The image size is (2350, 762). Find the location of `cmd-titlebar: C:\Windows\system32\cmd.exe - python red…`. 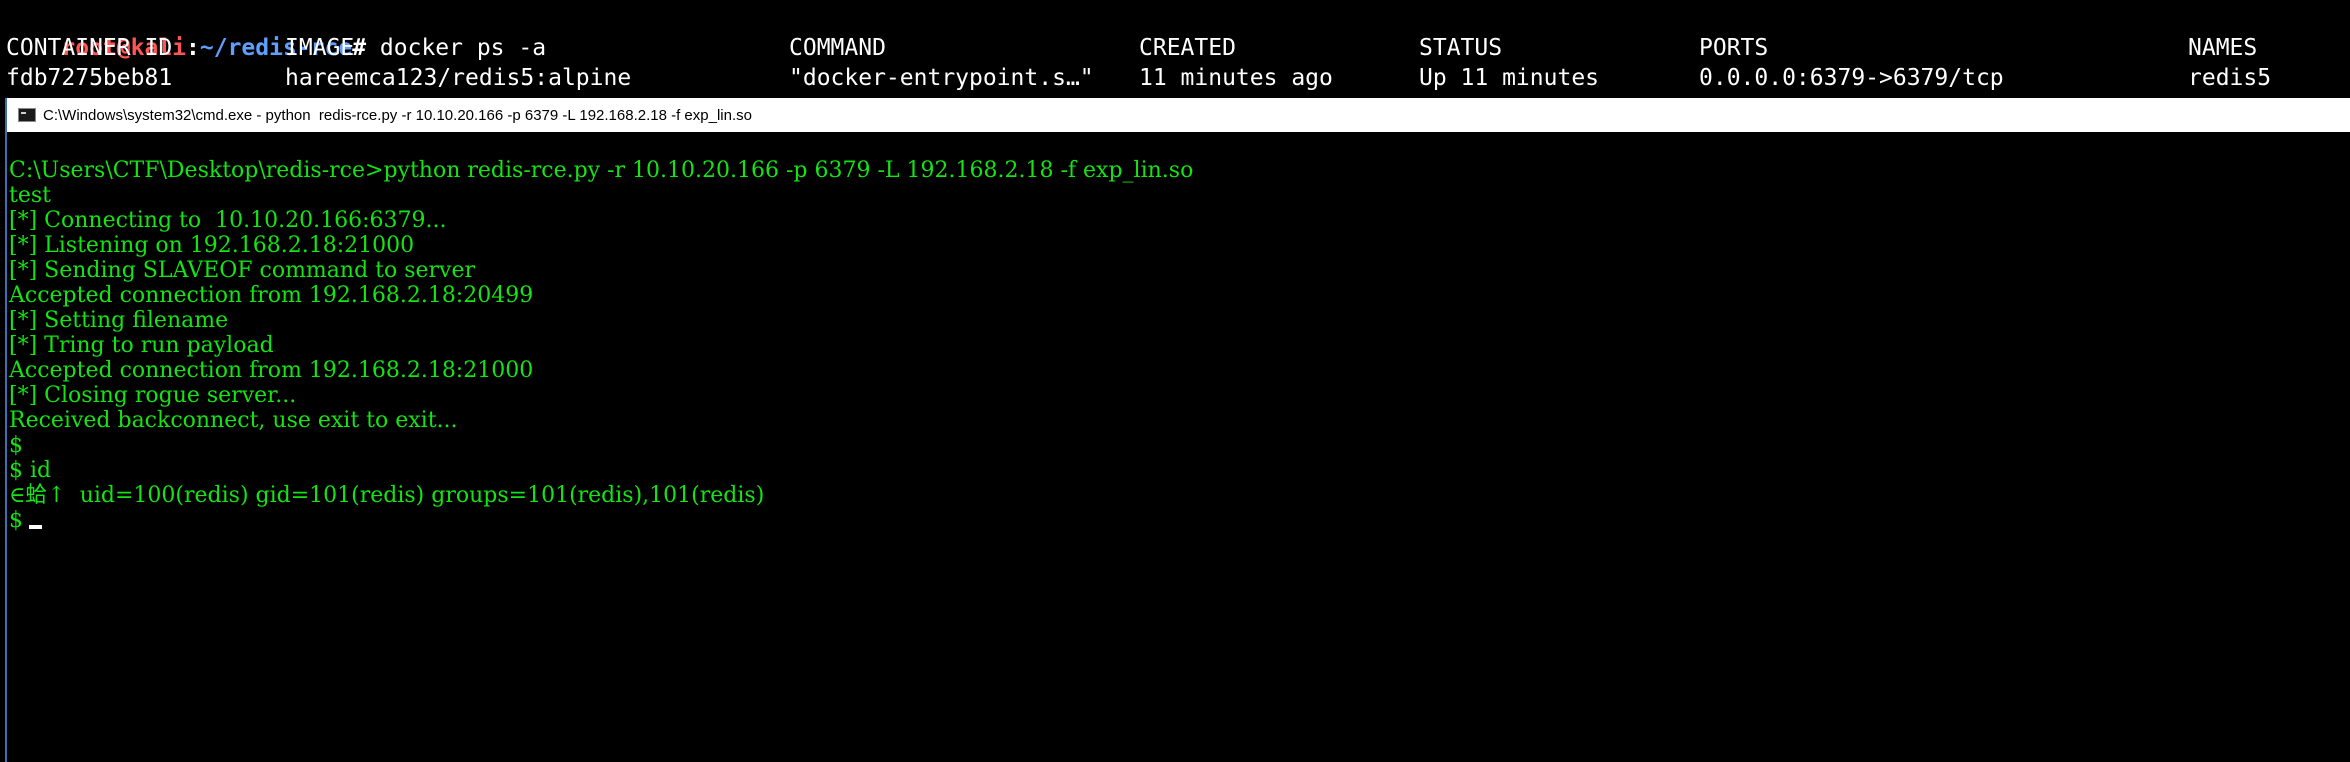

cmd-titlebar: C:\Windows\system32\cmd.exe - python red… is located at coordinates (1178, 115).